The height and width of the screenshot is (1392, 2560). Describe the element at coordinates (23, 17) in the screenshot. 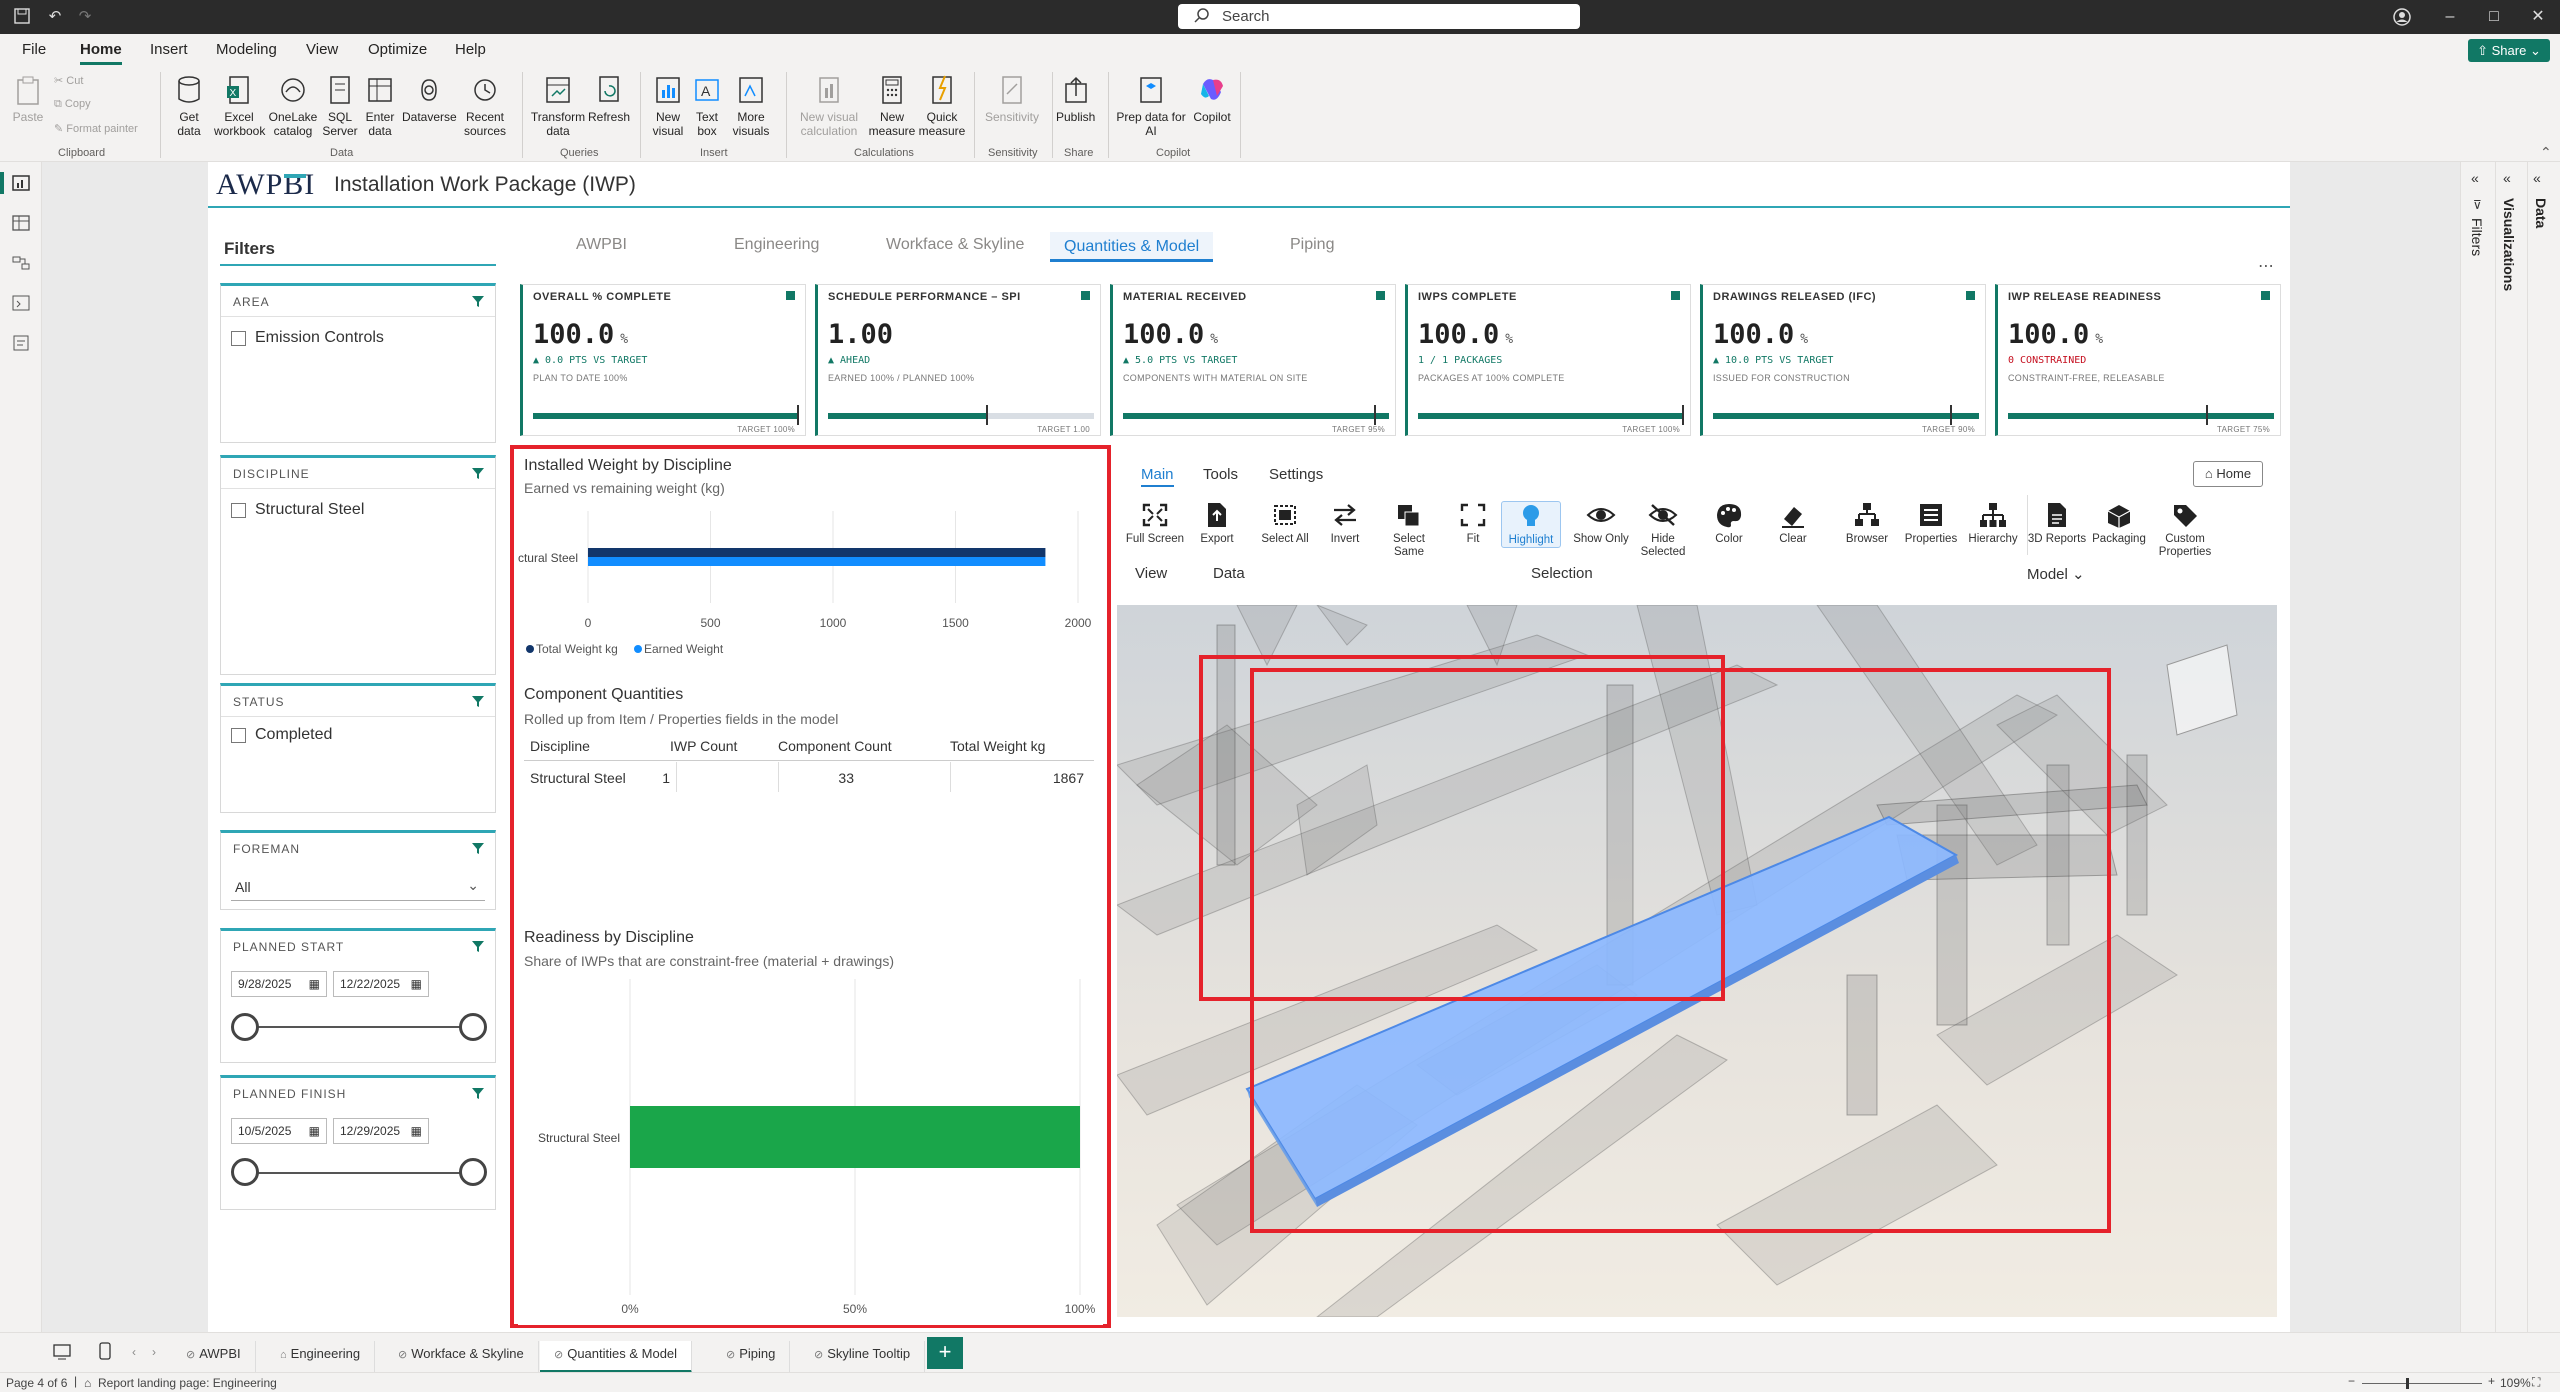

I see `save-icon` at that location.